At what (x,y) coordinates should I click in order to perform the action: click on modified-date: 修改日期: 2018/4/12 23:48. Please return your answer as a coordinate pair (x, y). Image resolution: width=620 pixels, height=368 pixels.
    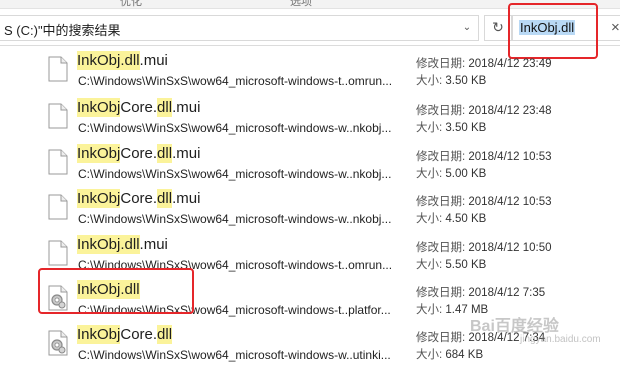
    Looking at the image, I should click on (484, 110).